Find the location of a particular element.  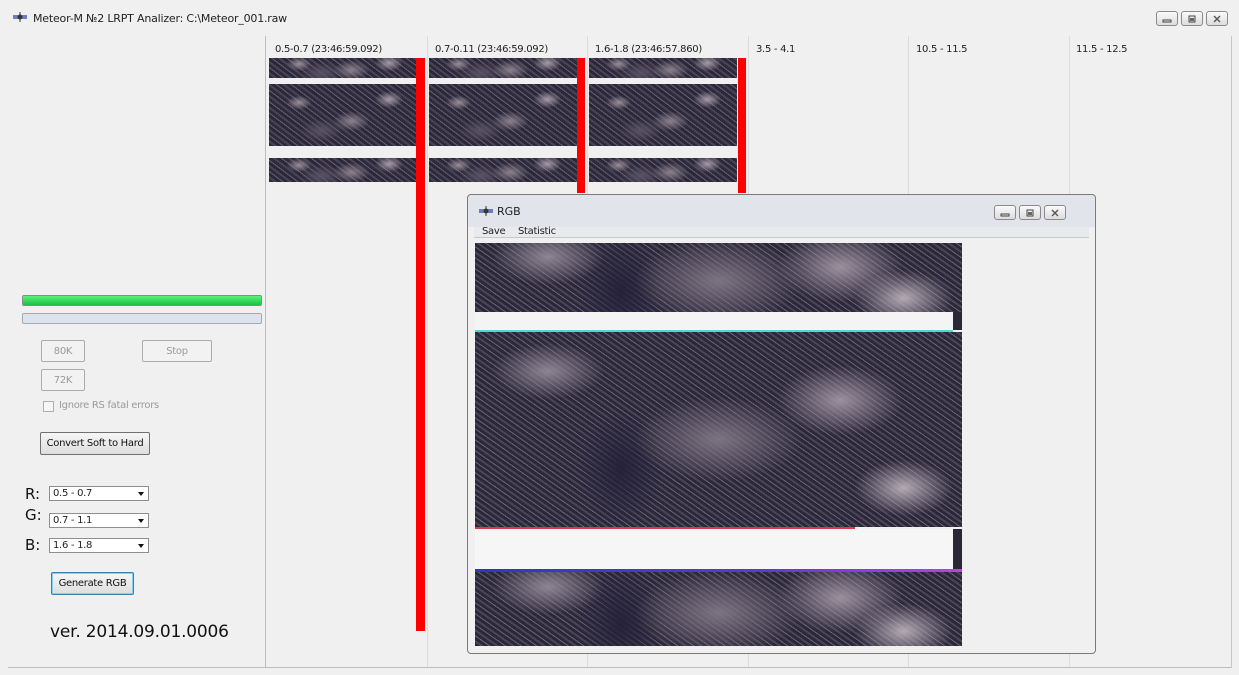

channel-label: 1.6-1.8 (23:46:57.860) is located at coordinates (648, 49).